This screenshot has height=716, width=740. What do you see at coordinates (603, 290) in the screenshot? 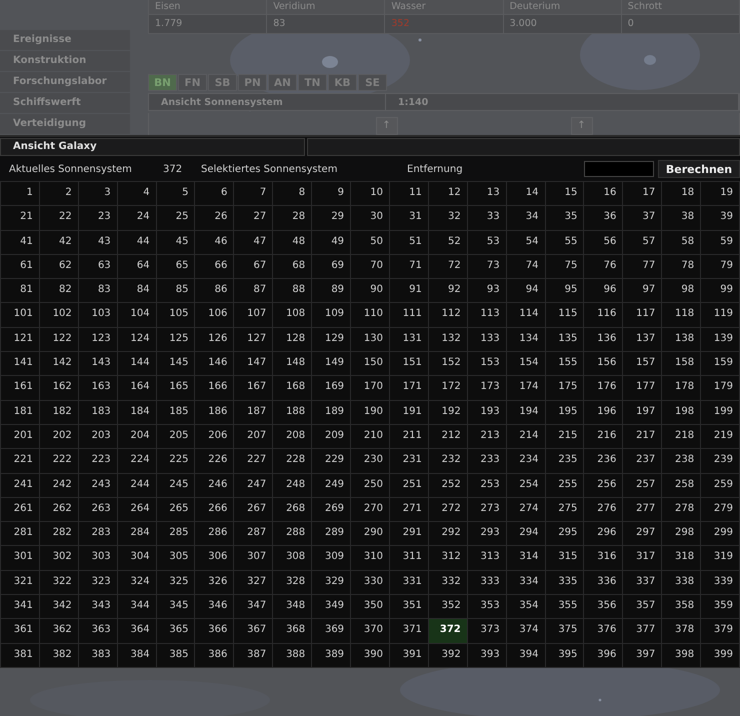
I see `system-cell: 96` at bounding box center [603, 290].